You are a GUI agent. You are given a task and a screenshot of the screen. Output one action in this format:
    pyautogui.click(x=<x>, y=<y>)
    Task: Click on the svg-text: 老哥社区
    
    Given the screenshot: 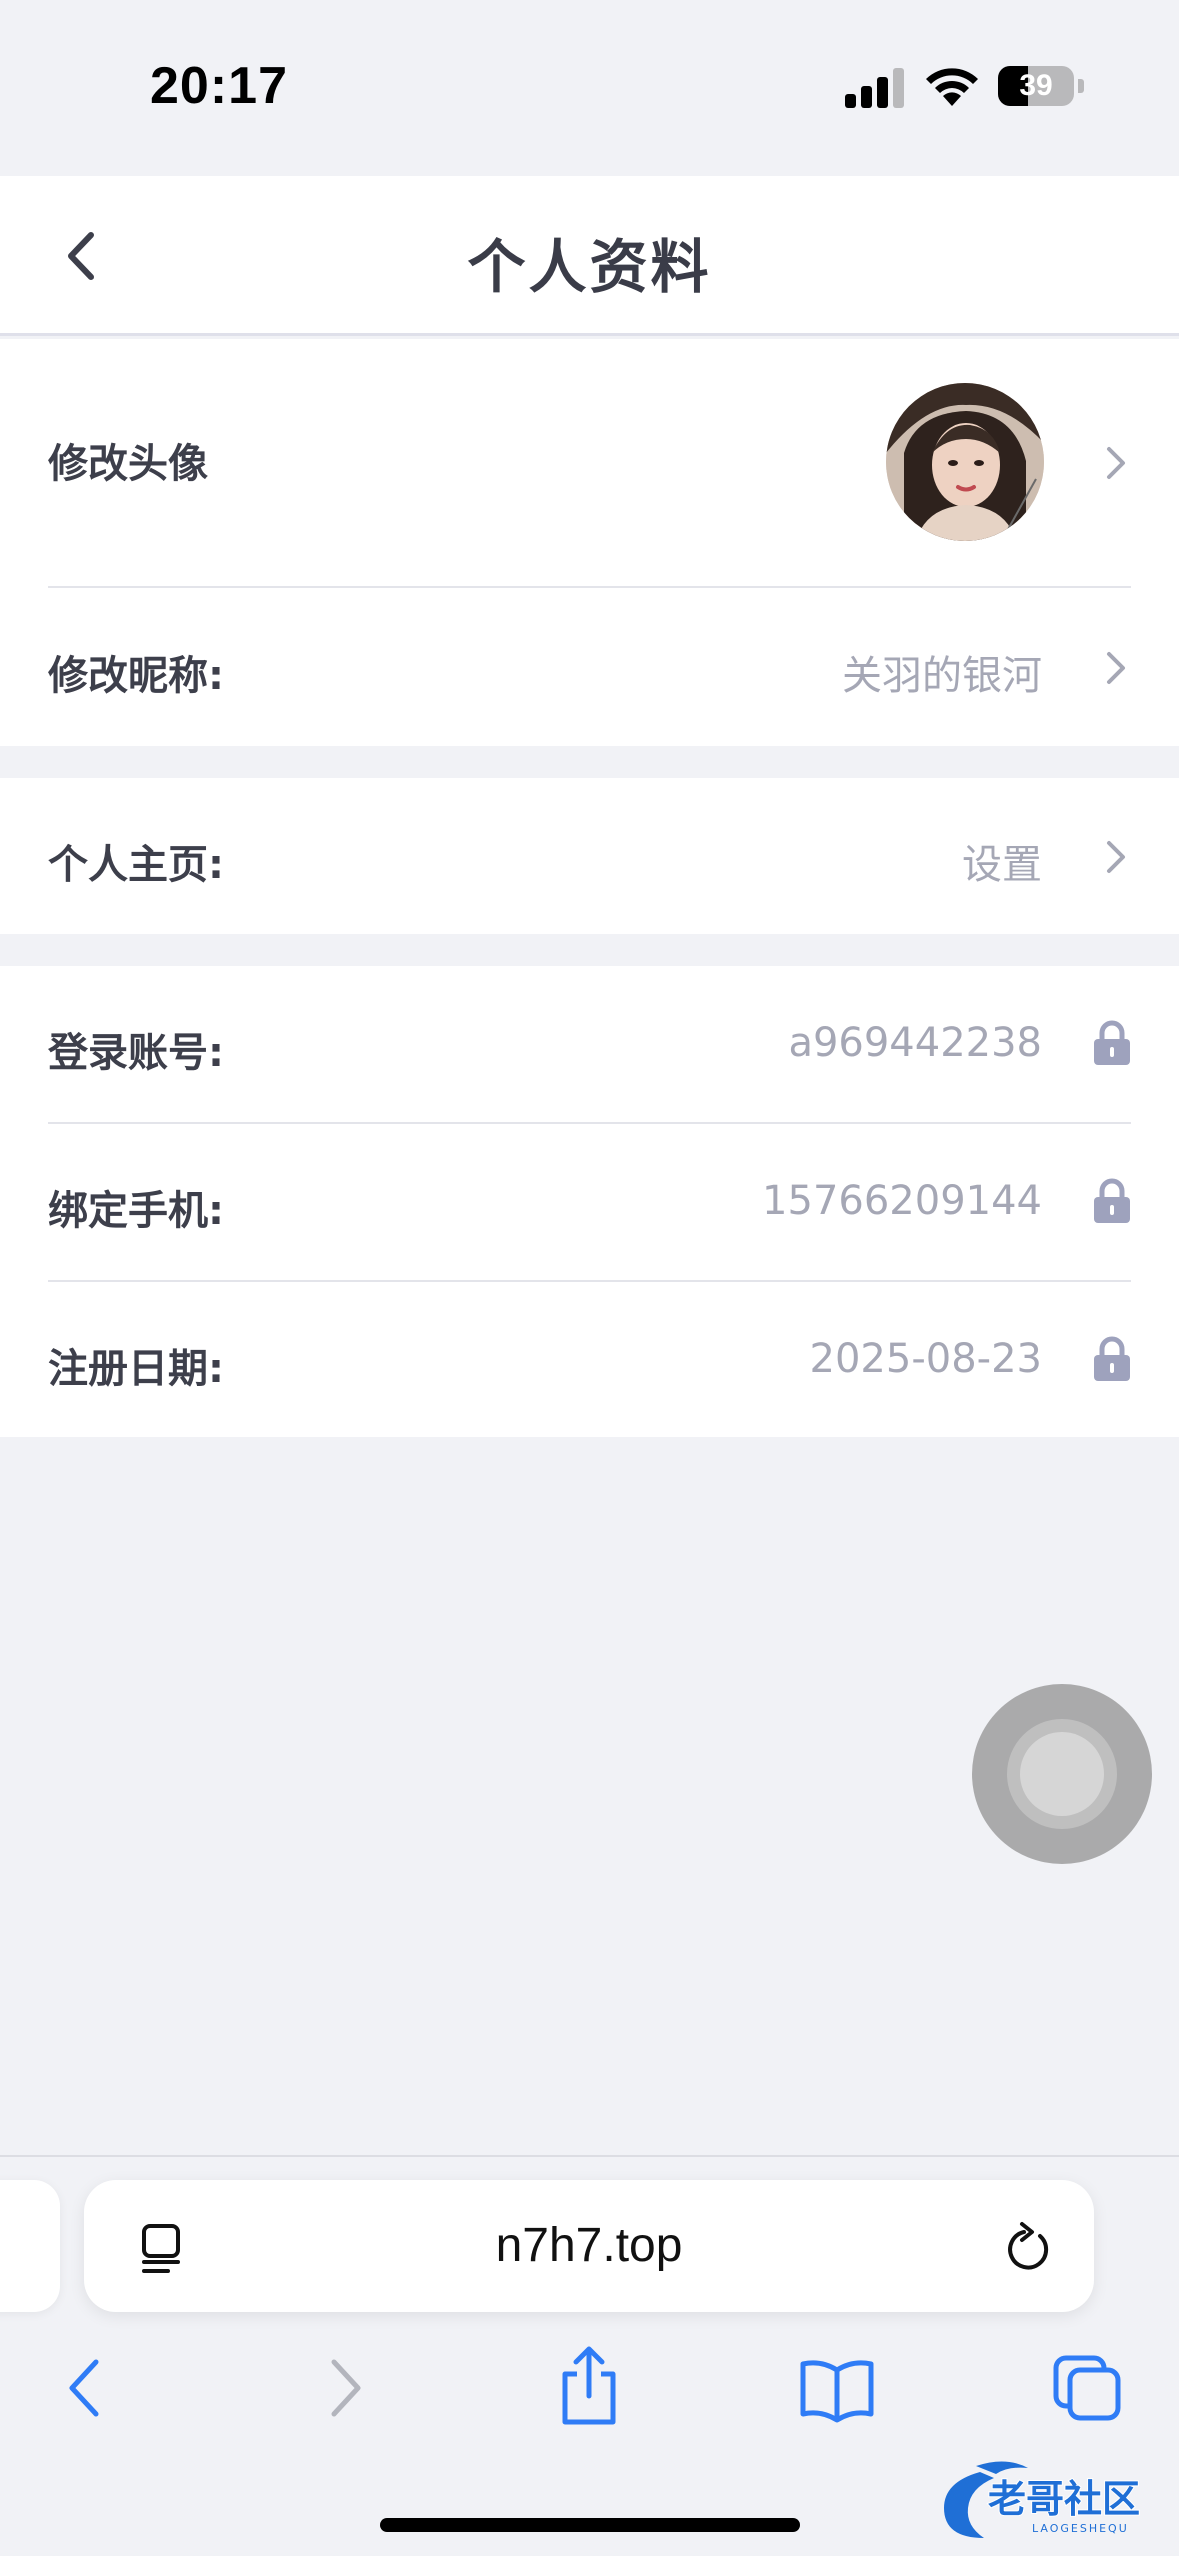 What is the action you would take?
    pyautogui.click(x=1064, y=2499)
    